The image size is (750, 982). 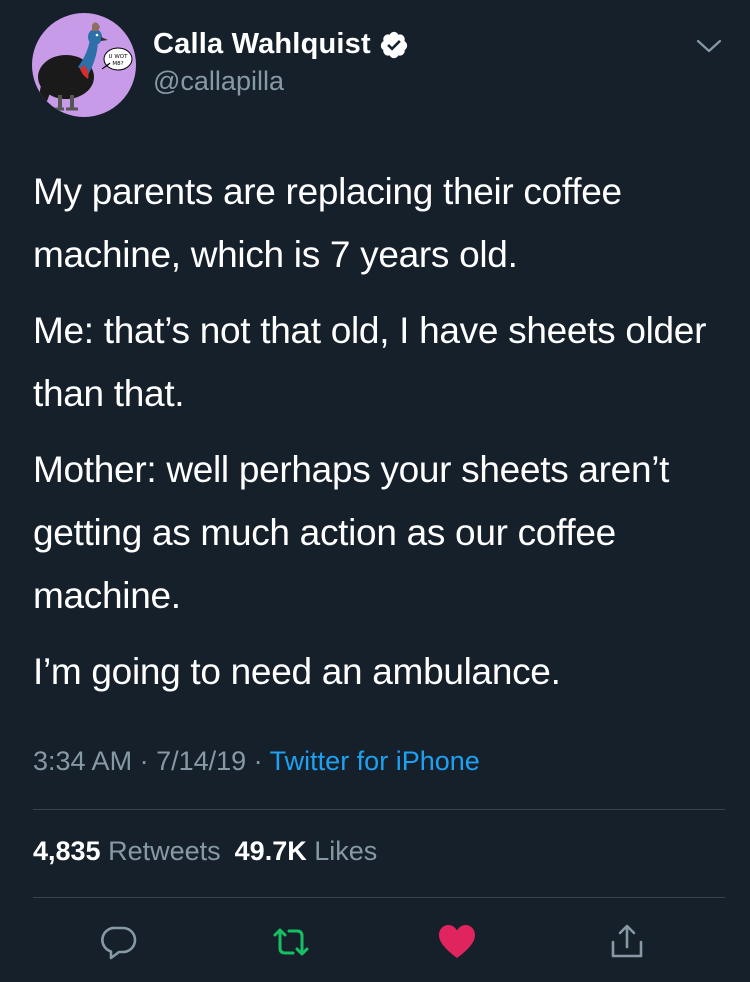 I want to click on tweet-timestamp-row: 3:34 AM · 7/14/19 · Twitter for iPhone, so click(x=256, y=761).